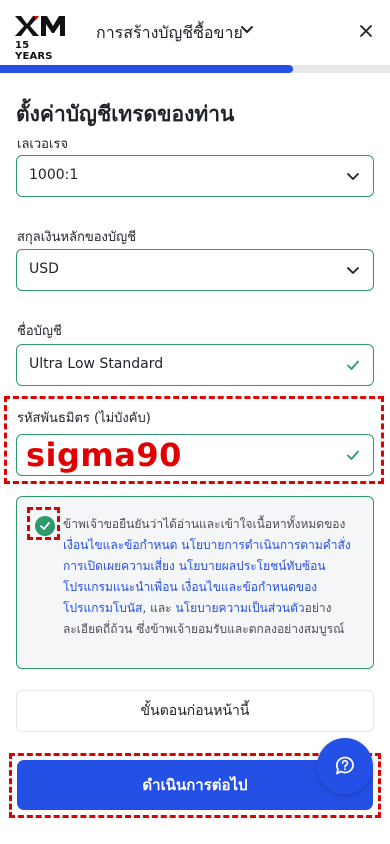 The width and height of the screenshot is (390, 844). I want to click on account-name-value: Ultra Low Standard, so click(96, 364).